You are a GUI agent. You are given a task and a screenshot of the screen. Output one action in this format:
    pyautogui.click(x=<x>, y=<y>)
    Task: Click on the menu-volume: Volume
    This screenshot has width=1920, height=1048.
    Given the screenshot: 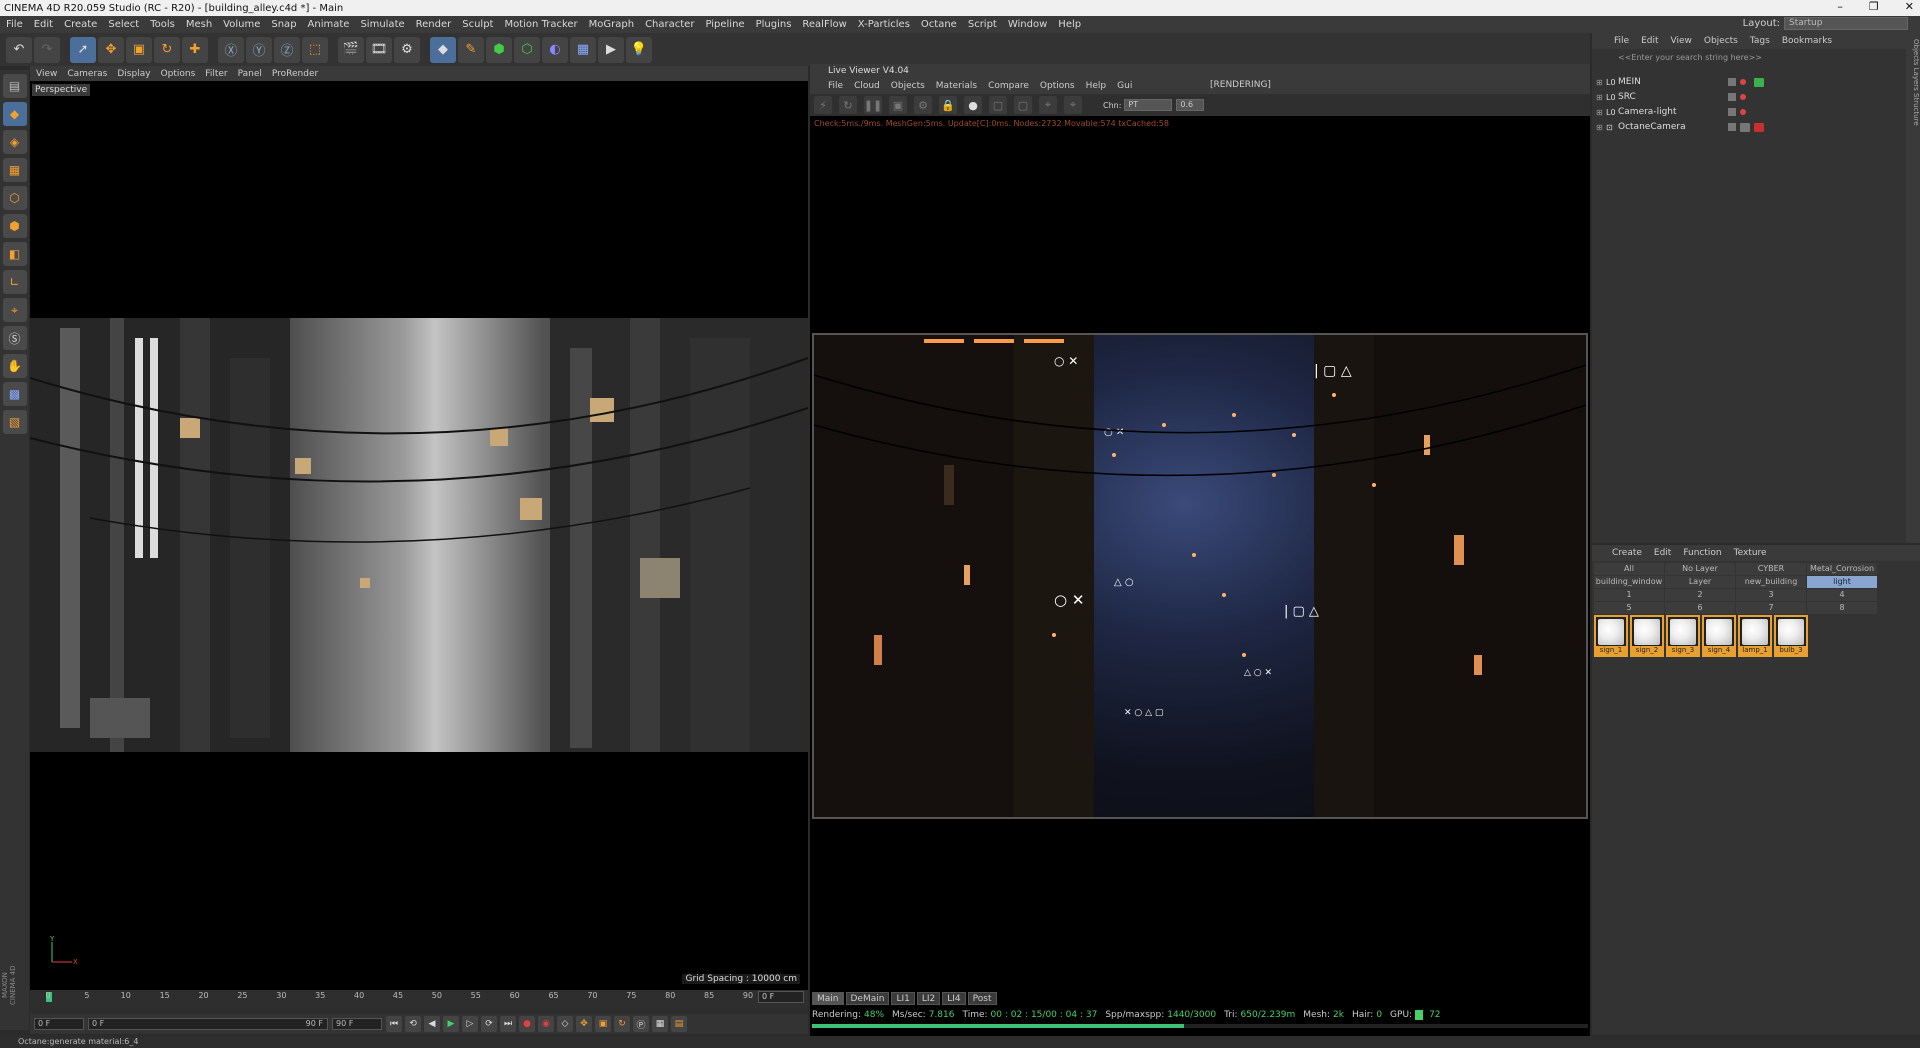 What is the action you would take?
    pyautogui.click(x=241, y=24)
    